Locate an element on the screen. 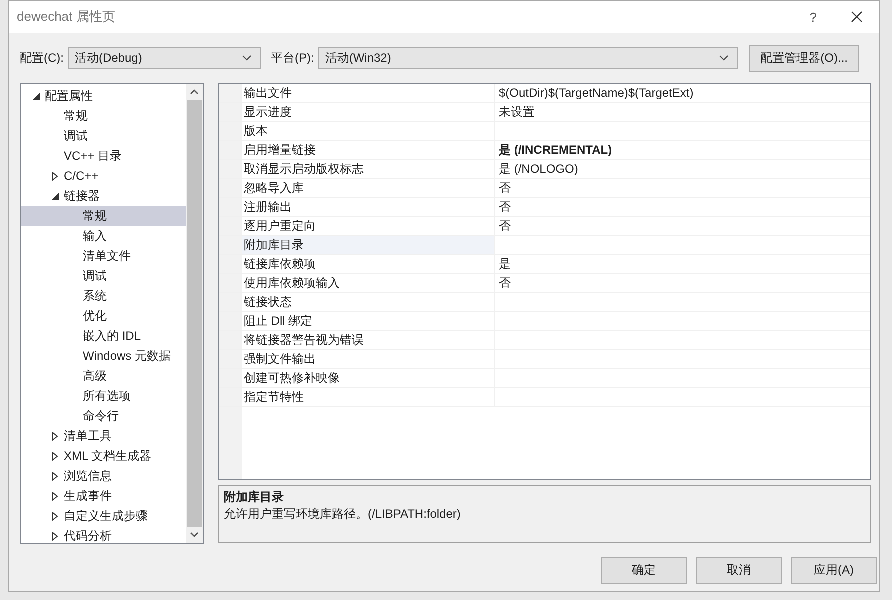 The height and width of the screenshot is (600, 892). property-name: 版本 is located at coordinates (368, 131).